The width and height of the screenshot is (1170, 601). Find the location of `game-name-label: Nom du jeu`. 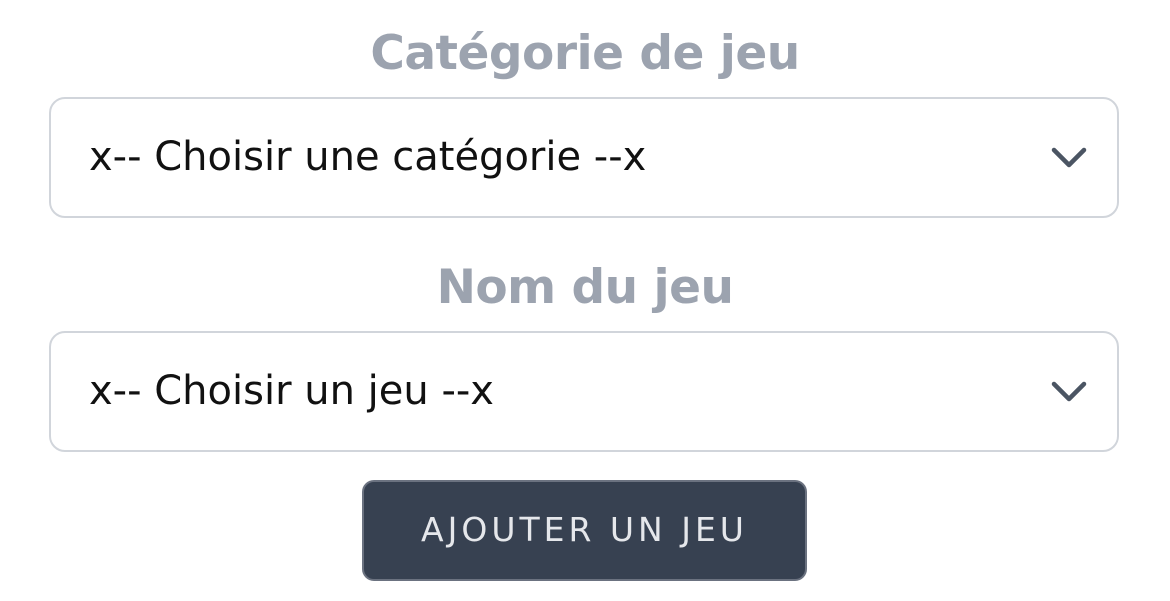

game-name-label: Nom du jeu is located at coordinates (585, 287).